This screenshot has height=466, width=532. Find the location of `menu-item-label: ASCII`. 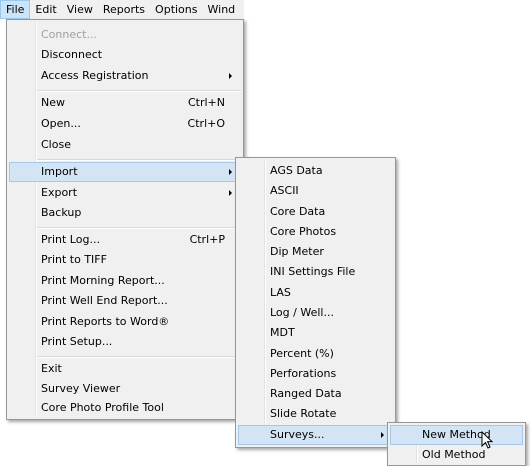

menu-item-label: ASCII is located at coordinates (284, 190).